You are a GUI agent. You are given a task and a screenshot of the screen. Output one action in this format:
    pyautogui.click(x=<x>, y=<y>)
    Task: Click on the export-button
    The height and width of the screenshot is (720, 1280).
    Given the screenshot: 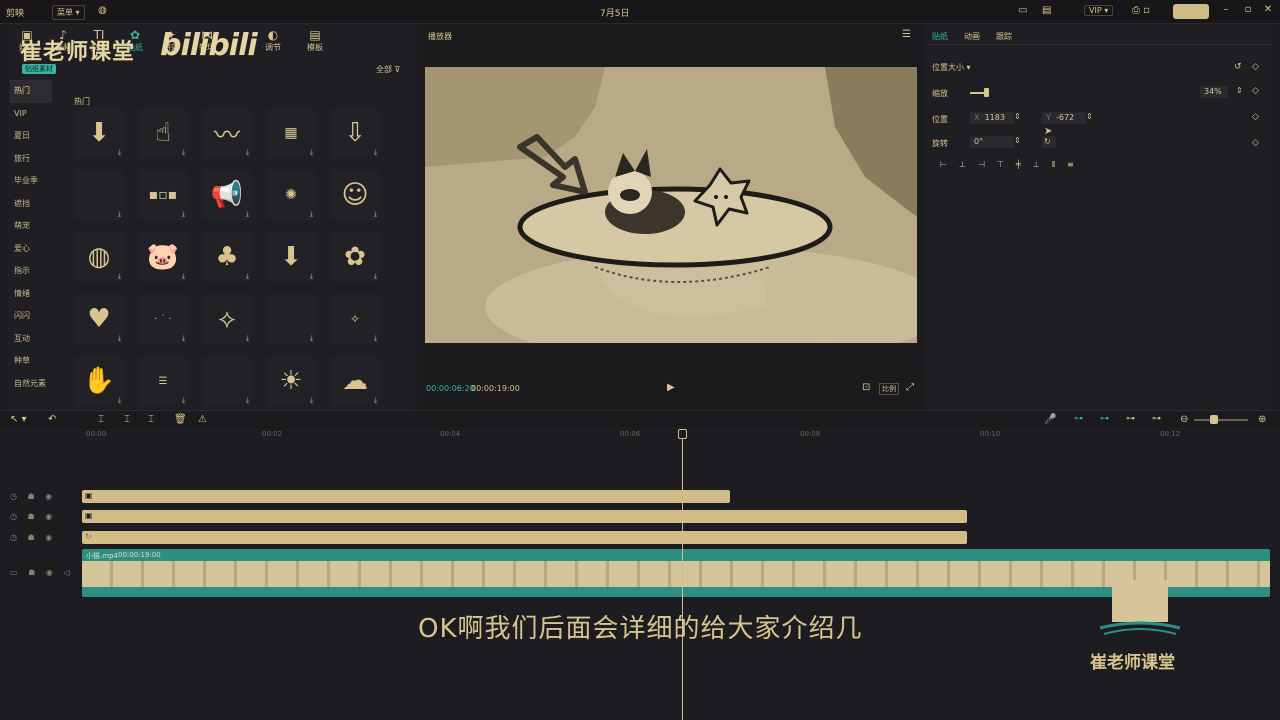 What is the action you would take?
    pyautogui.click(x=1191, y=11)
    